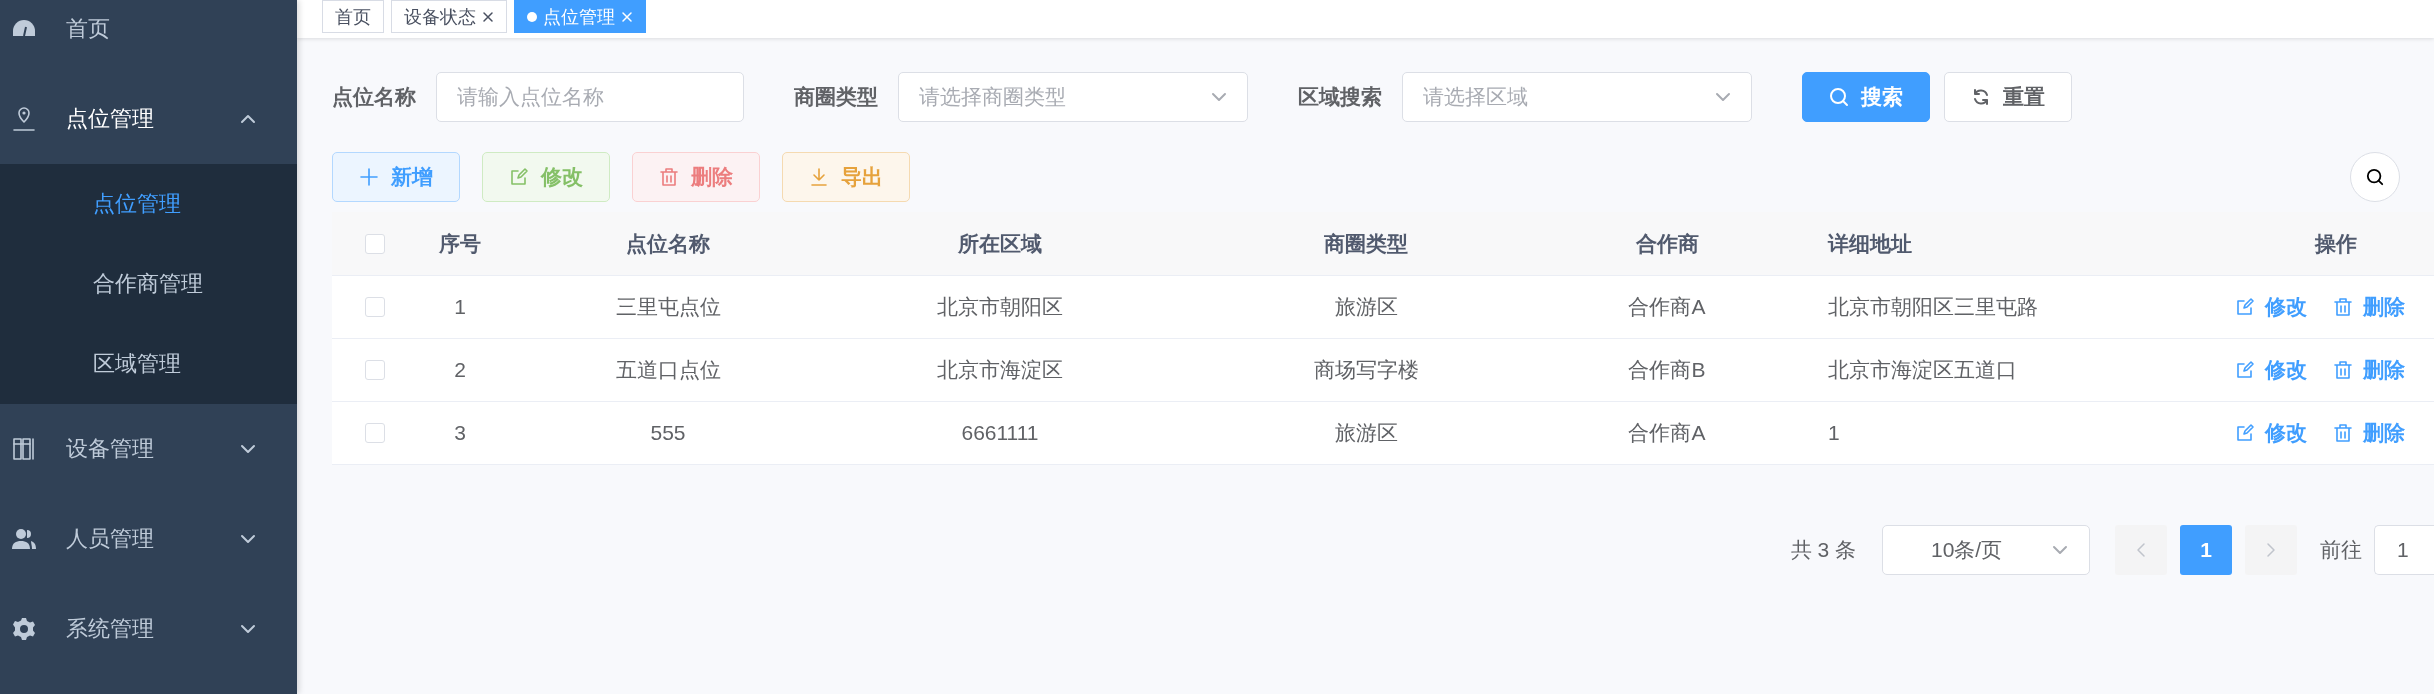 This screenshot has height=694, width=2434. What do you see at coordinates (1986, 550) in the screenshot?
I see `page-size-select: 10条/页` at bounding box center [1986, 550].